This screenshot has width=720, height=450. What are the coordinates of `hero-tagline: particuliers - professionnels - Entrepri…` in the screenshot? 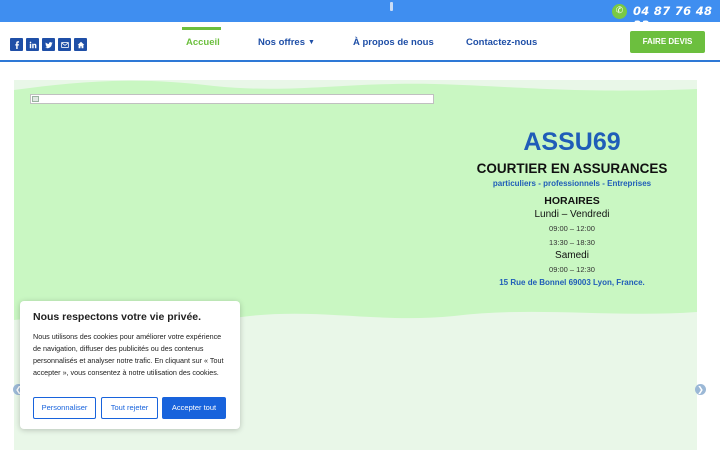 It's located at (572, 183).